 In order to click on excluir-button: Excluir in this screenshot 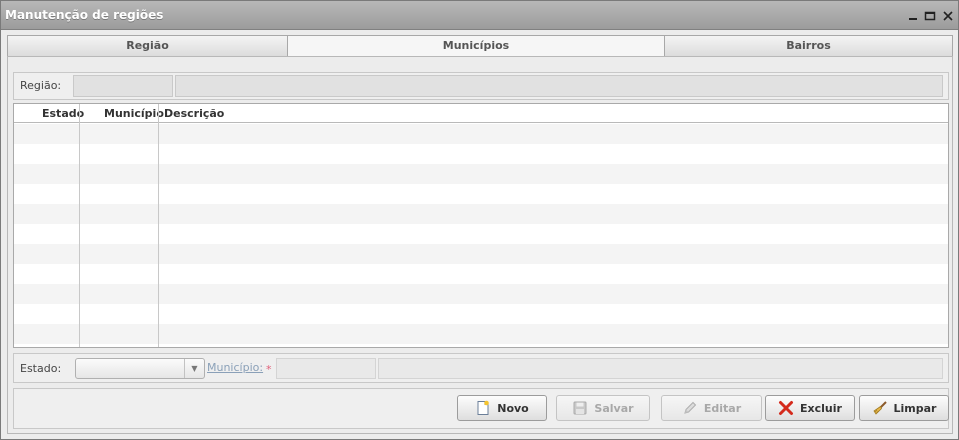, I will do `click(810, 408)`.